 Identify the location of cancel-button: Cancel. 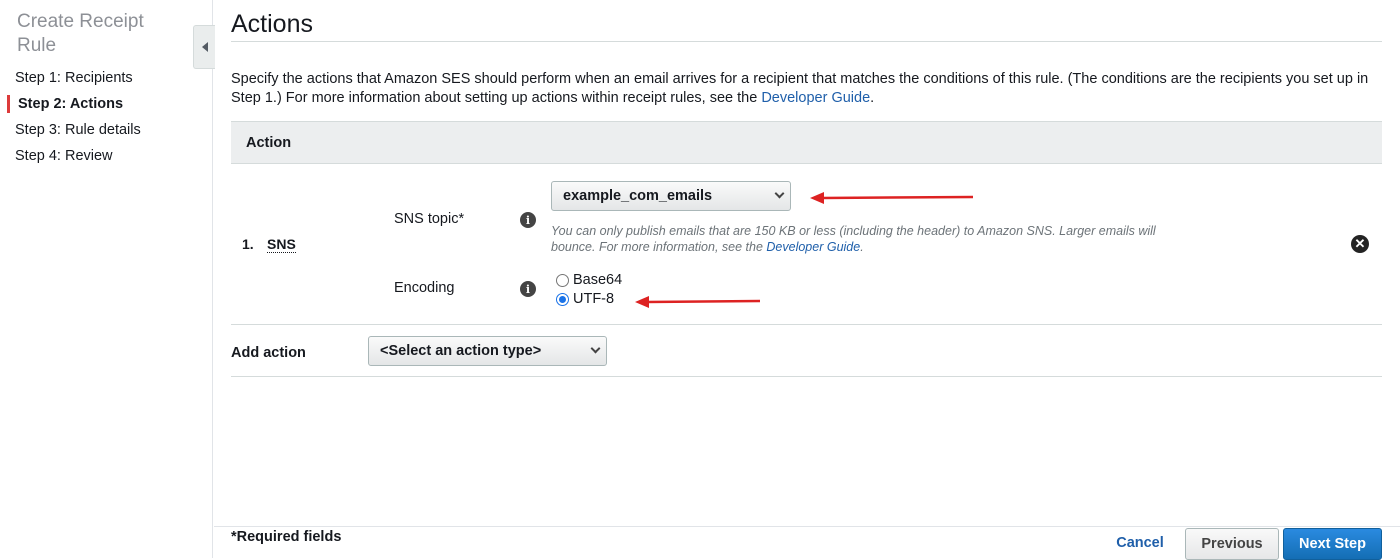
(1140, 542).